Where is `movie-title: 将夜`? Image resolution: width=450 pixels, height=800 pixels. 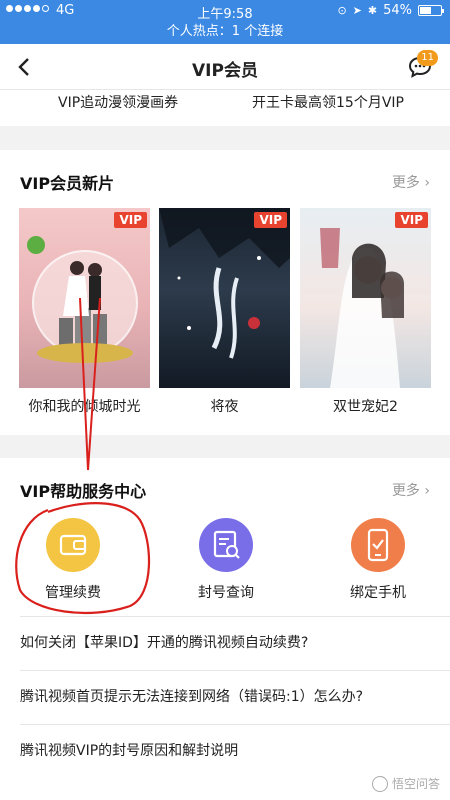 movie-title: 将夜 is located at coordinates (224, 406).